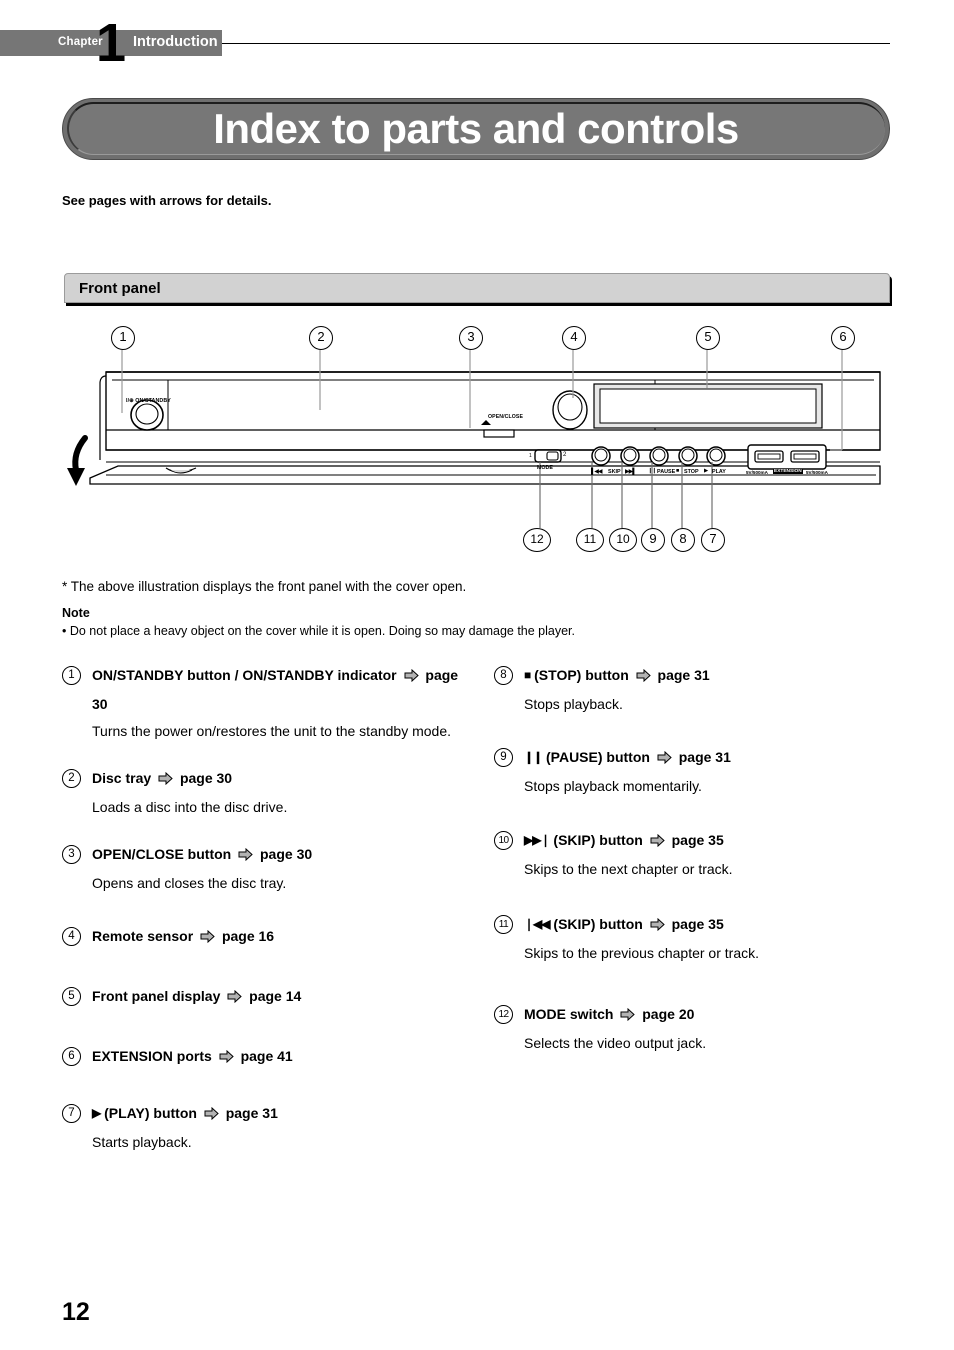 The height and width of the screenshot is (1350, 954). Describe the element at coordinates (719, 472) in the screenshot. I see `play-label: PLAY` at that location.